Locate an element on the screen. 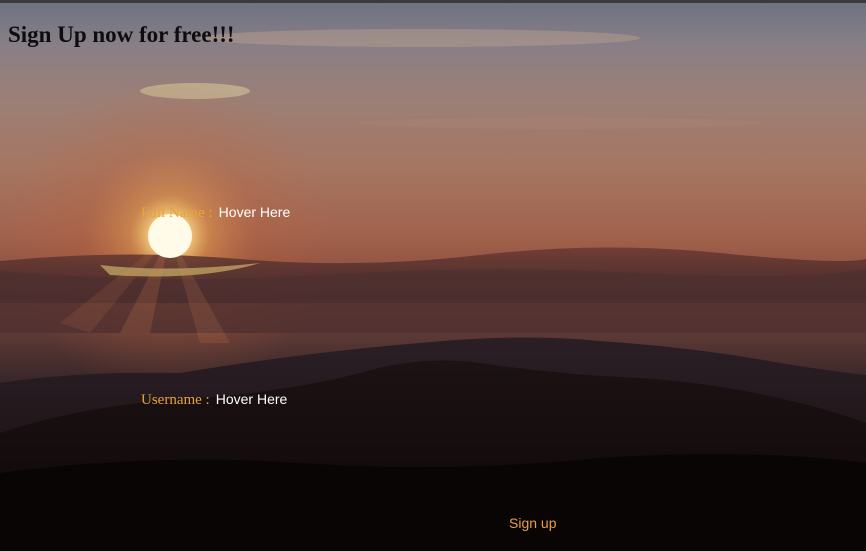 The width and height of the screenshot is (866, 551). full-name-row: Full Name : is located at coordinates (235, 212).